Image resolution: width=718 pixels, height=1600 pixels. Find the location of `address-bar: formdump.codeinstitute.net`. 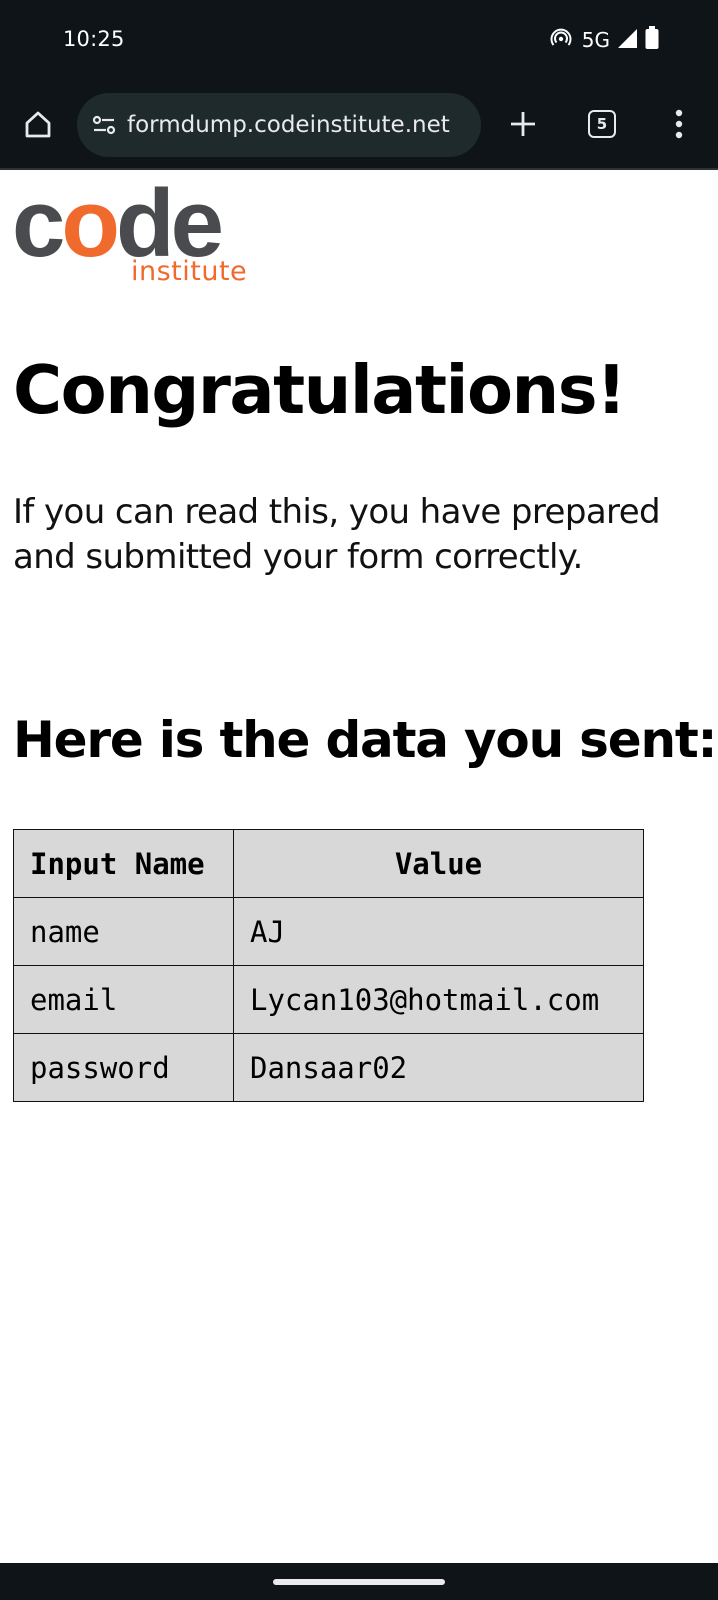

address-bar: formdump.codeinstitute.net is located at coordinates (279, 125).